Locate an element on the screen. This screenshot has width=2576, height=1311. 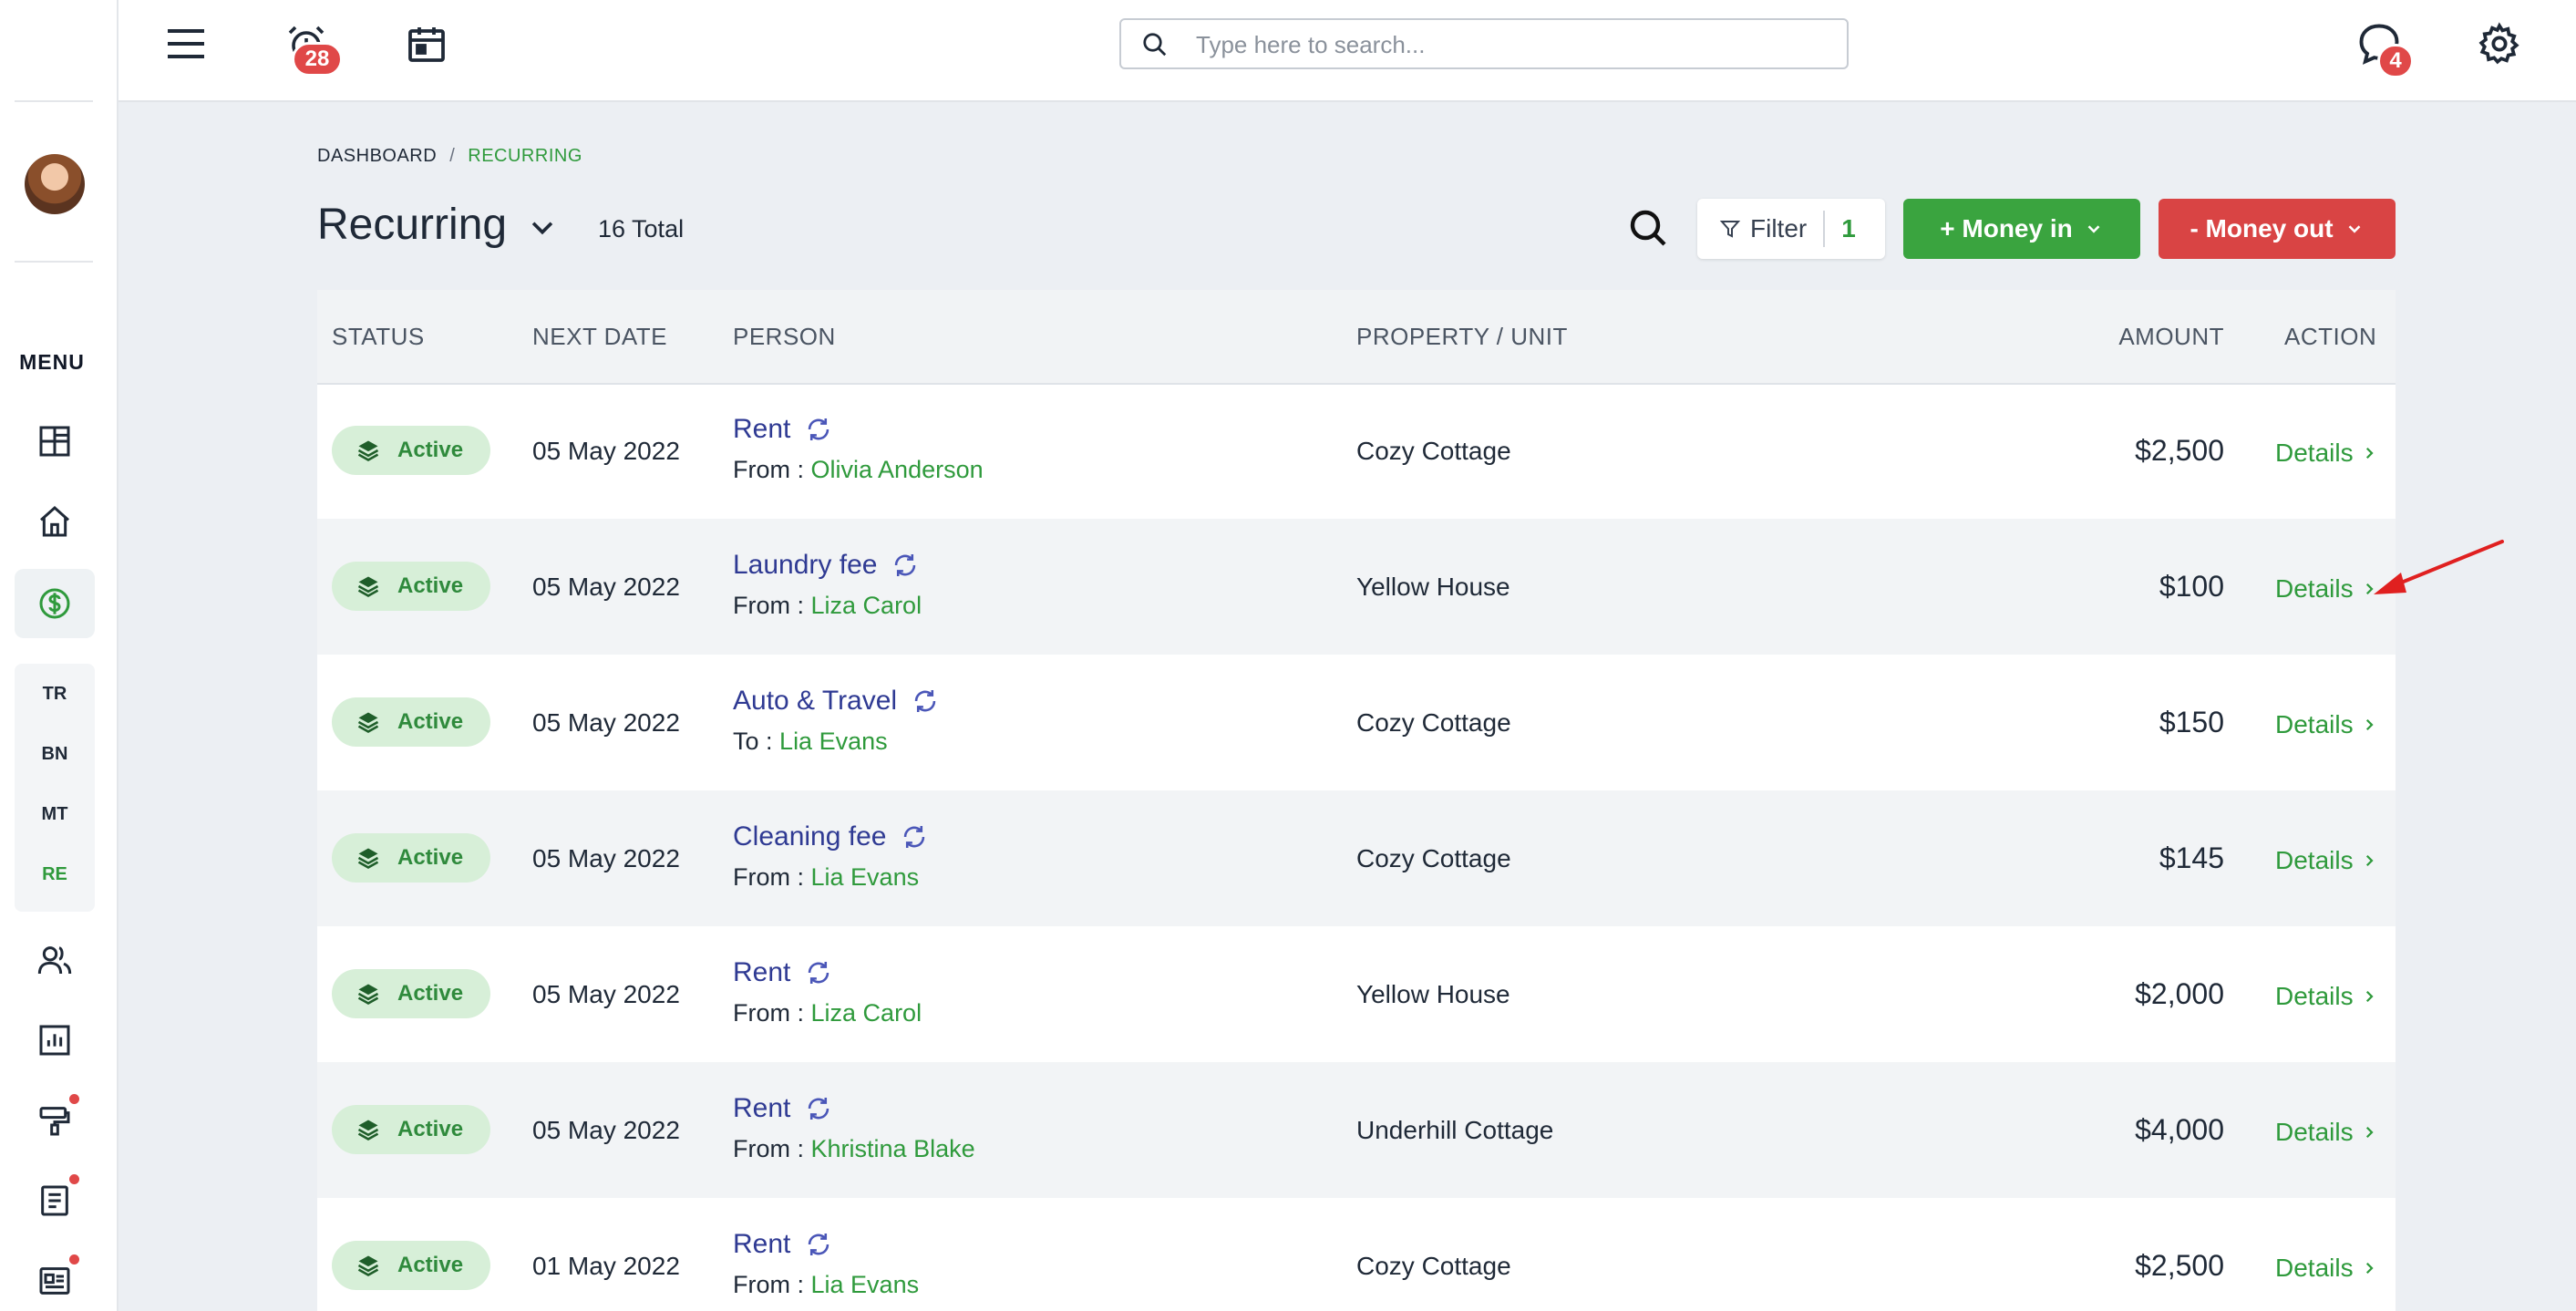
filter-divider is located at coordinates (1824, 229).